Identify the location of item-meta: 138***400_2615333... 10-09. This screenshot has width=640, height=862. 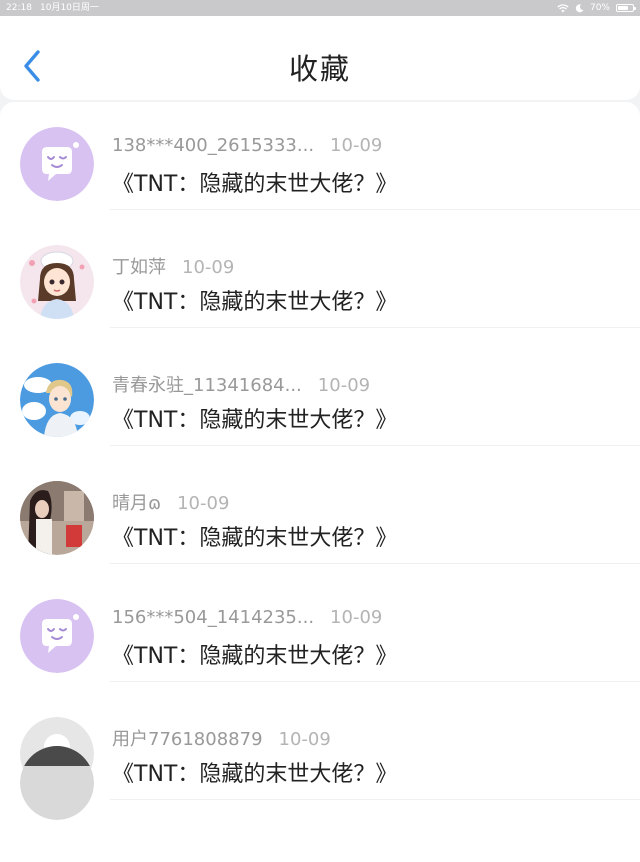
(247, 145).